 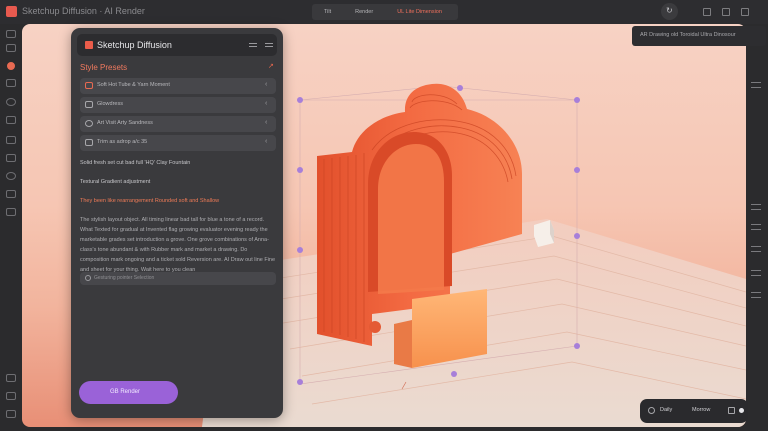 I want to click on panel-header: Sketchup Diffusion, so click(x=177, y=45).